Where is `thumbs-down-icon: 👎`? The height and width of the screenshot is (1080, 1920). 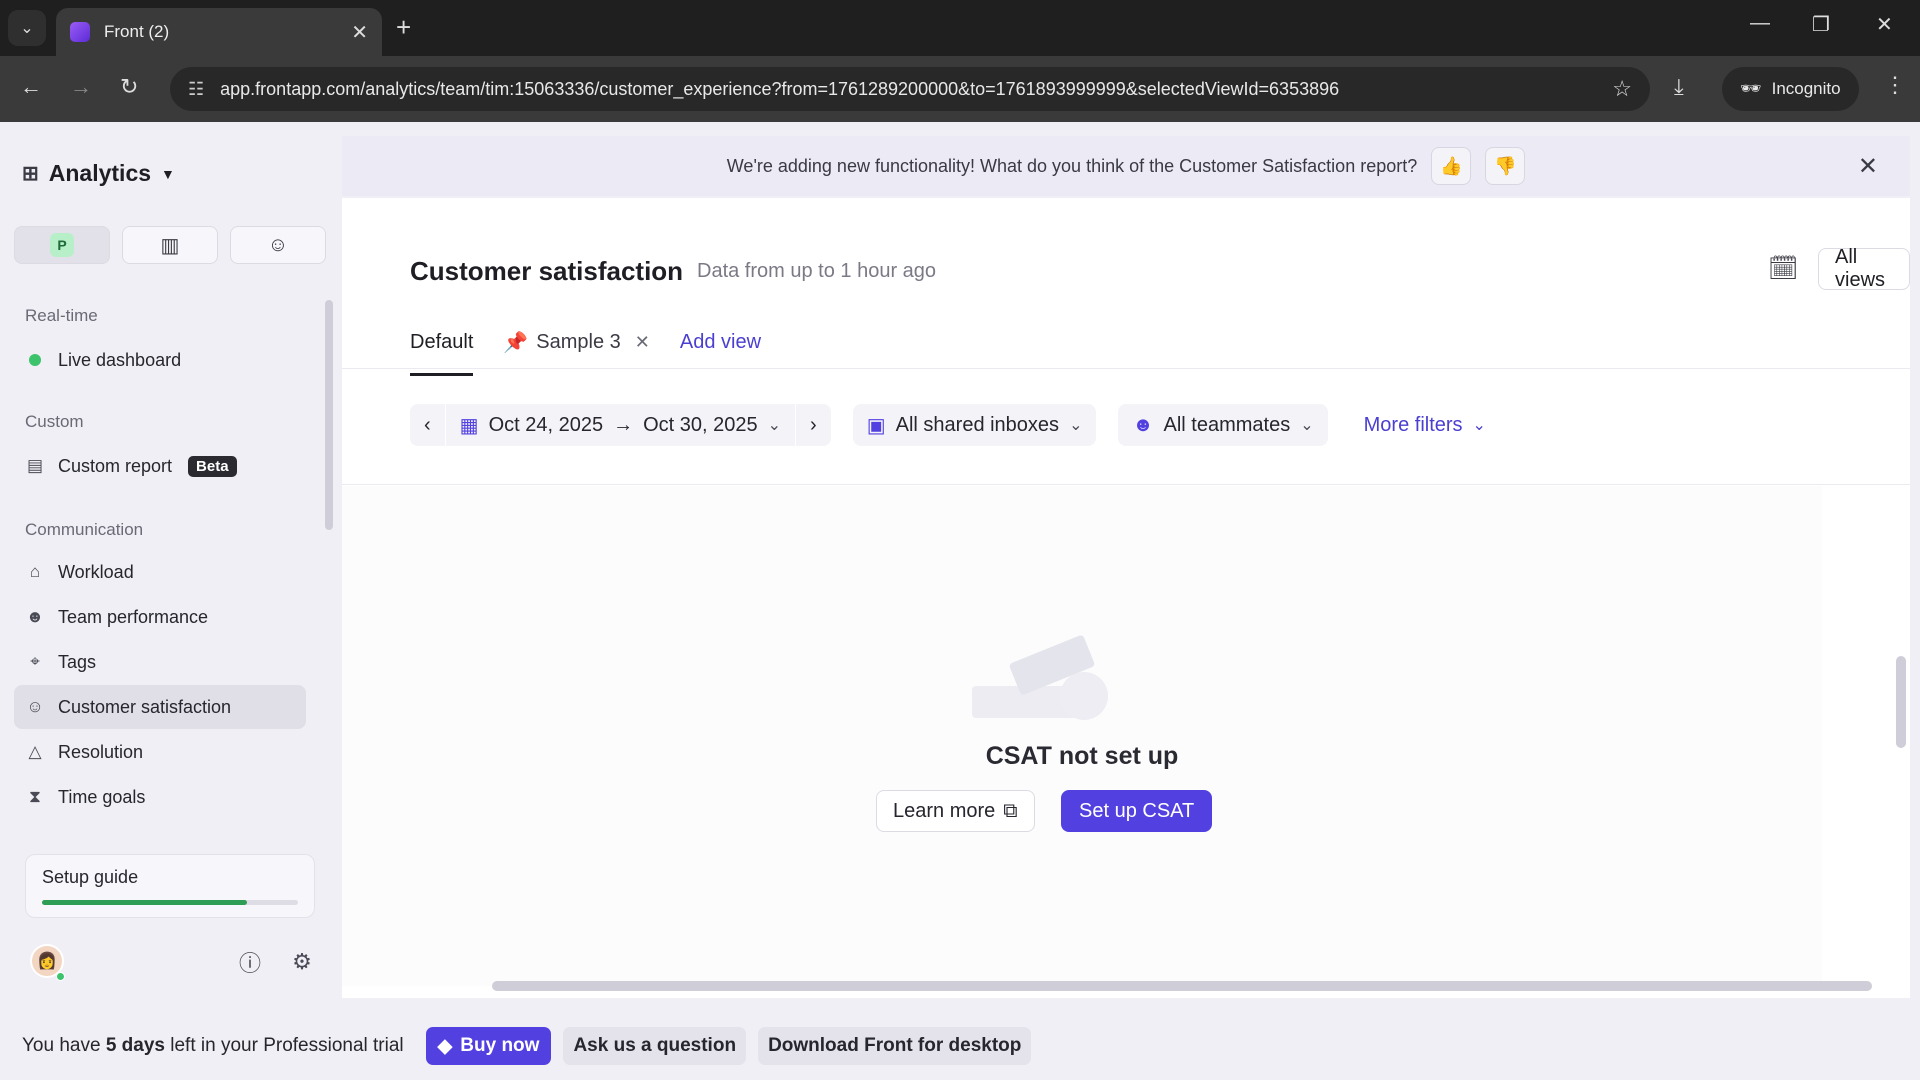 thumbs-down-icon: 👎 is located at coordinates (1505, 166).